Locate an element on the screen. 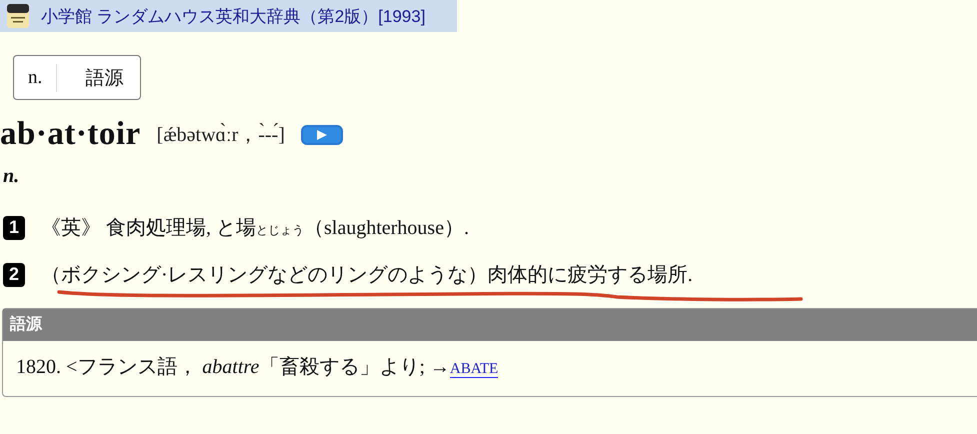  play-icon is located at coordinates (322, 135).